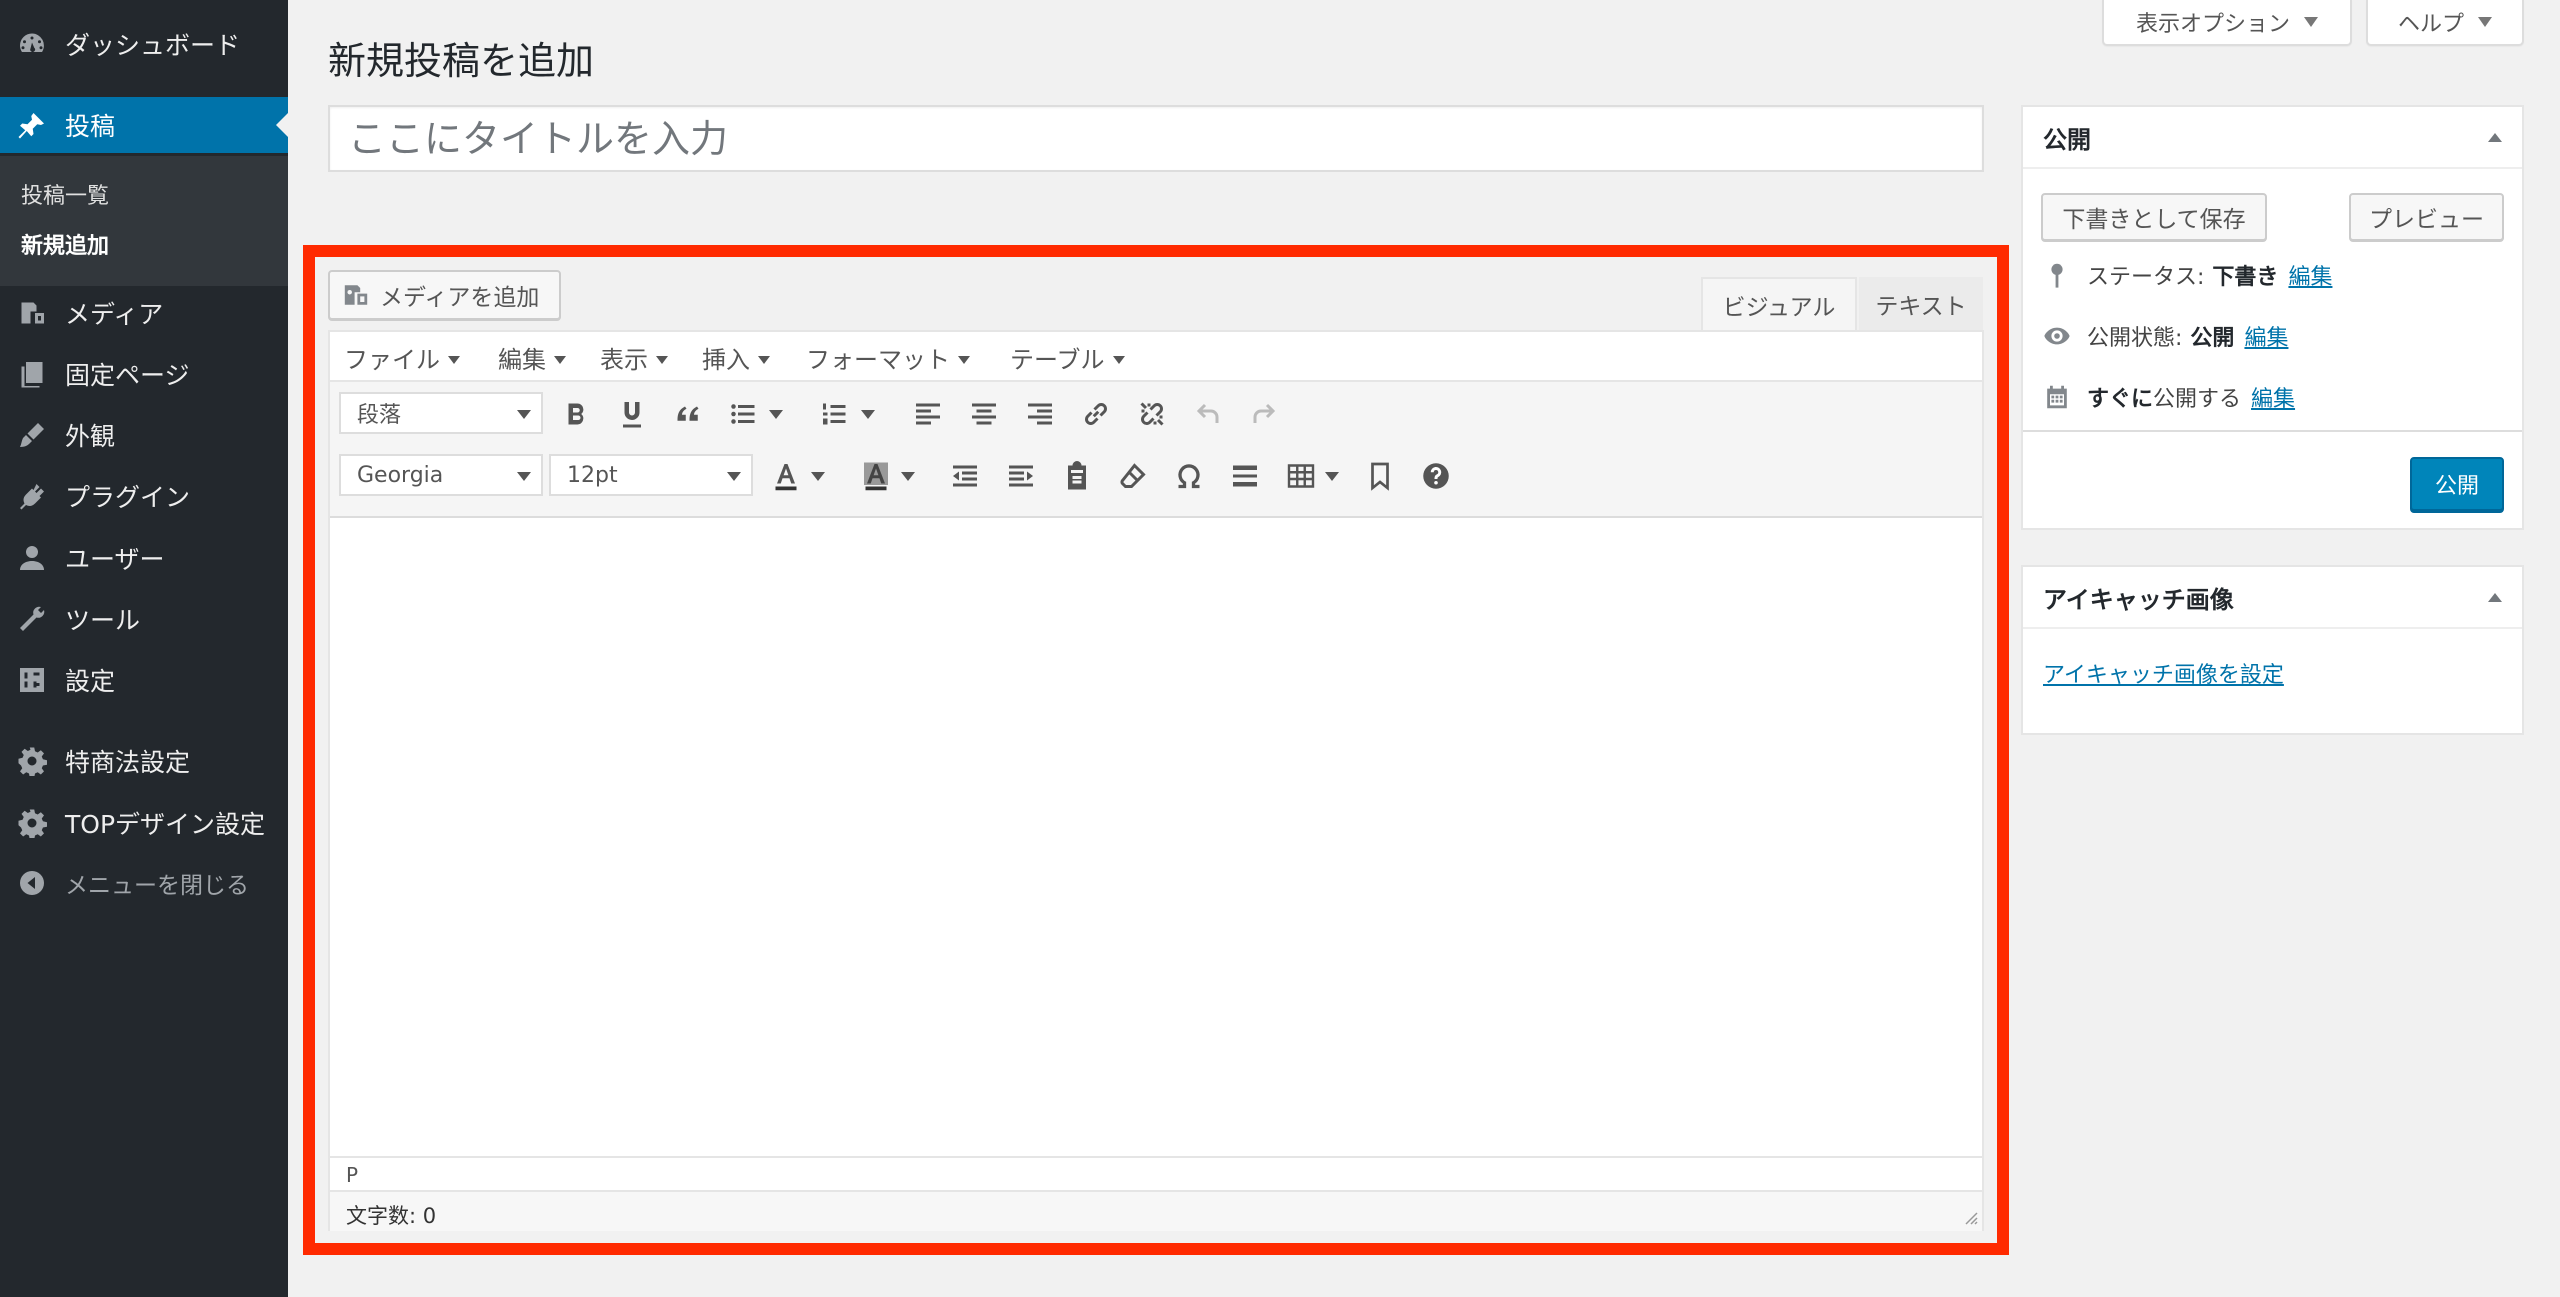 This screenshot has height=1297, width=2560. I want to click on menu-label: 固定ページ, so click(127, 375).